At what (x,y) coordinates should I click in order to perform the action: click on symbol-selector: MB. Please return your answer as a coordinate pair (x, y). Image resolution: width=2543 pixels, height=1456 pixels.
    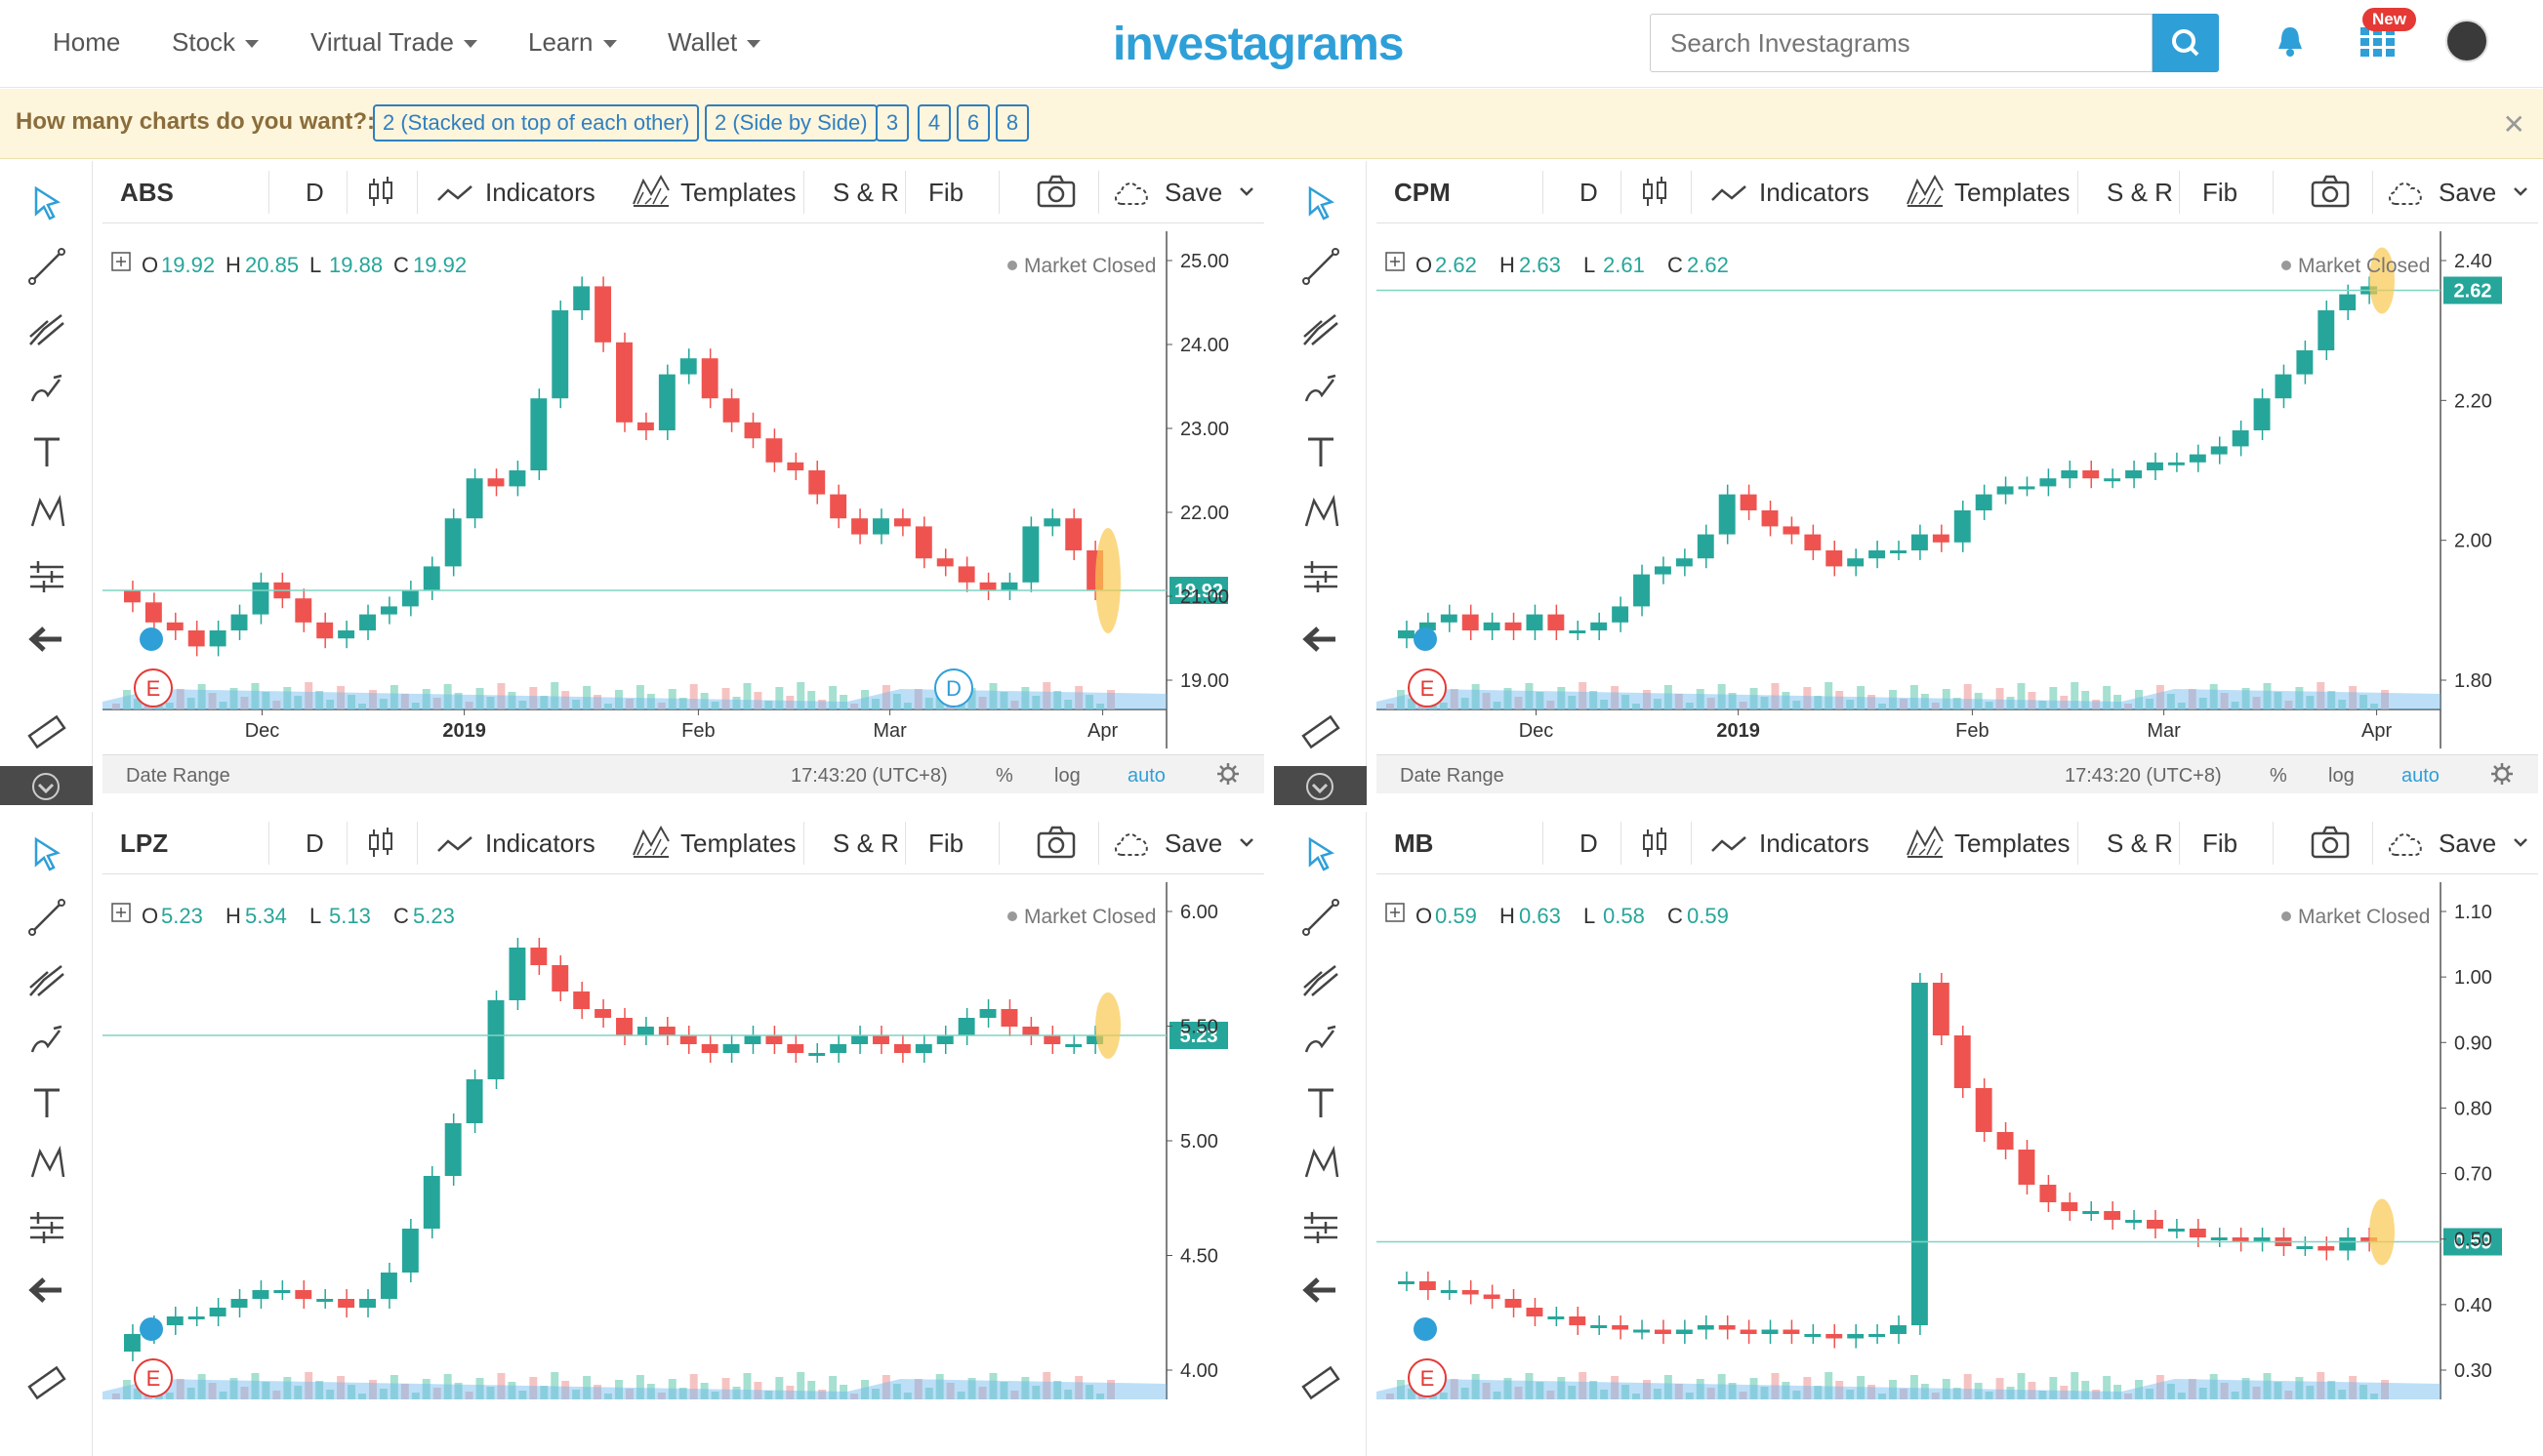
    Looking at the image, I should click on (1413, 843).